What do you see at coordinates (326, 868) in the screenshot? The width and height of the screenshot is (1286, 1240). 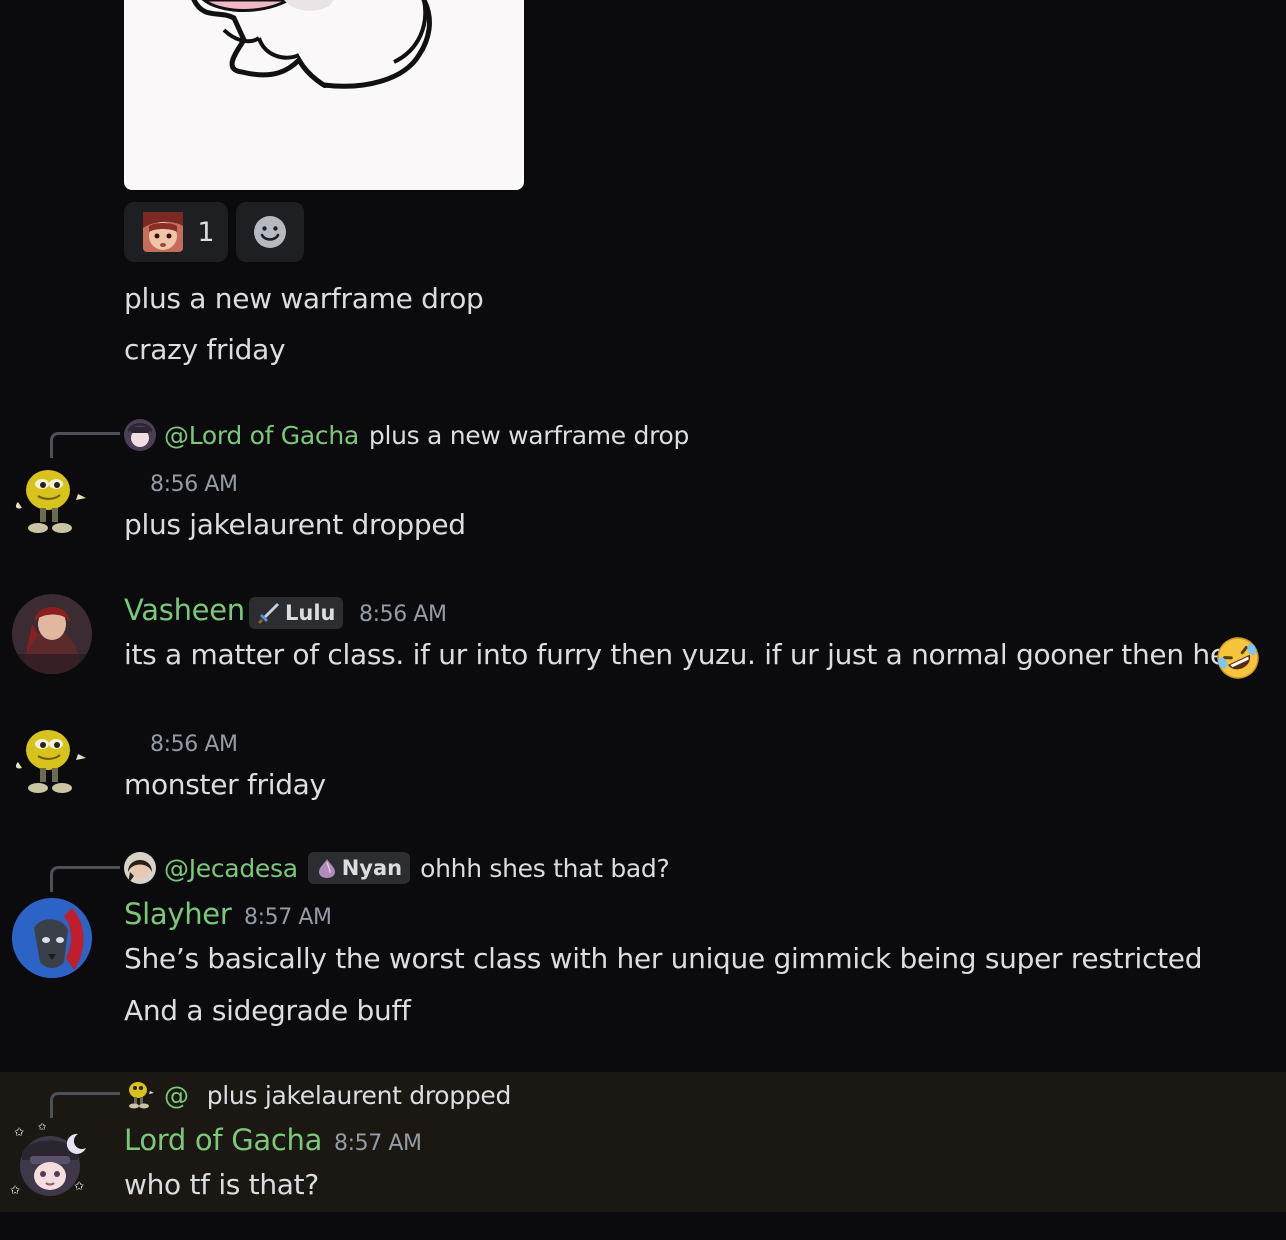 I see `onion-icon` at bounding box center [326, 868].